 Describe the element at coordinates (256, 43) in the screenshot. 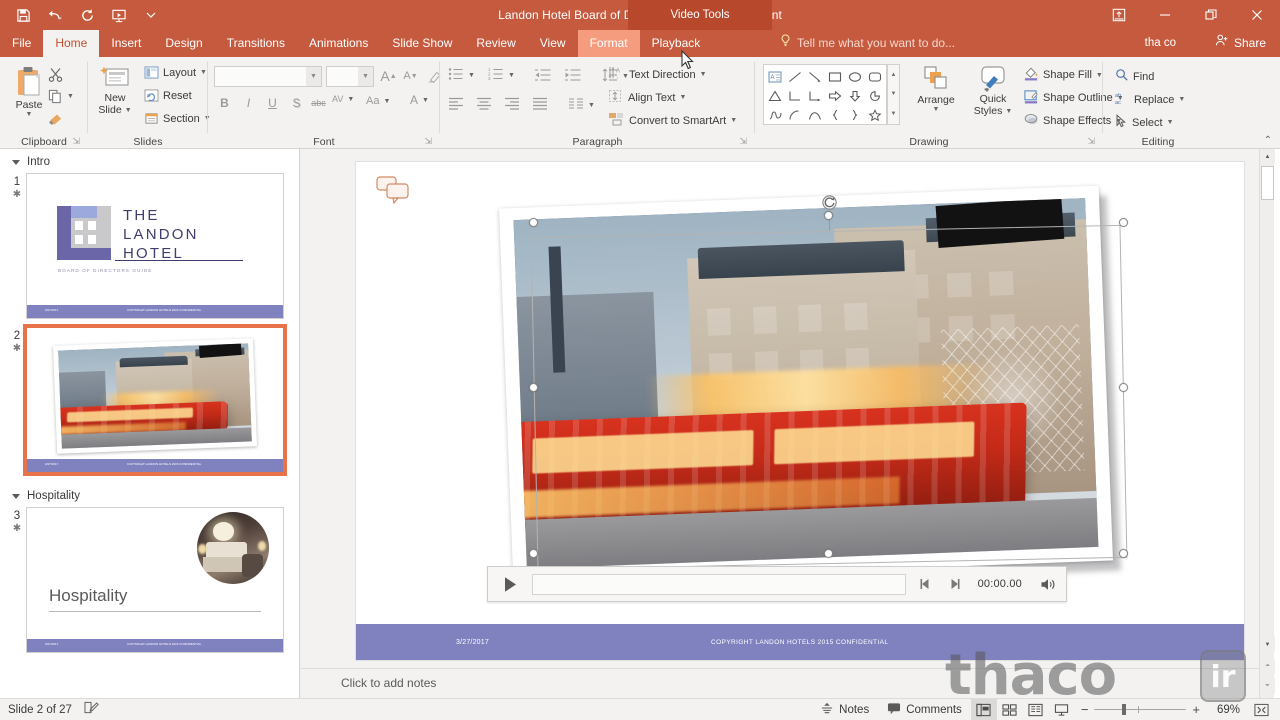

I see `tab-transitions: Transitions` at that location.